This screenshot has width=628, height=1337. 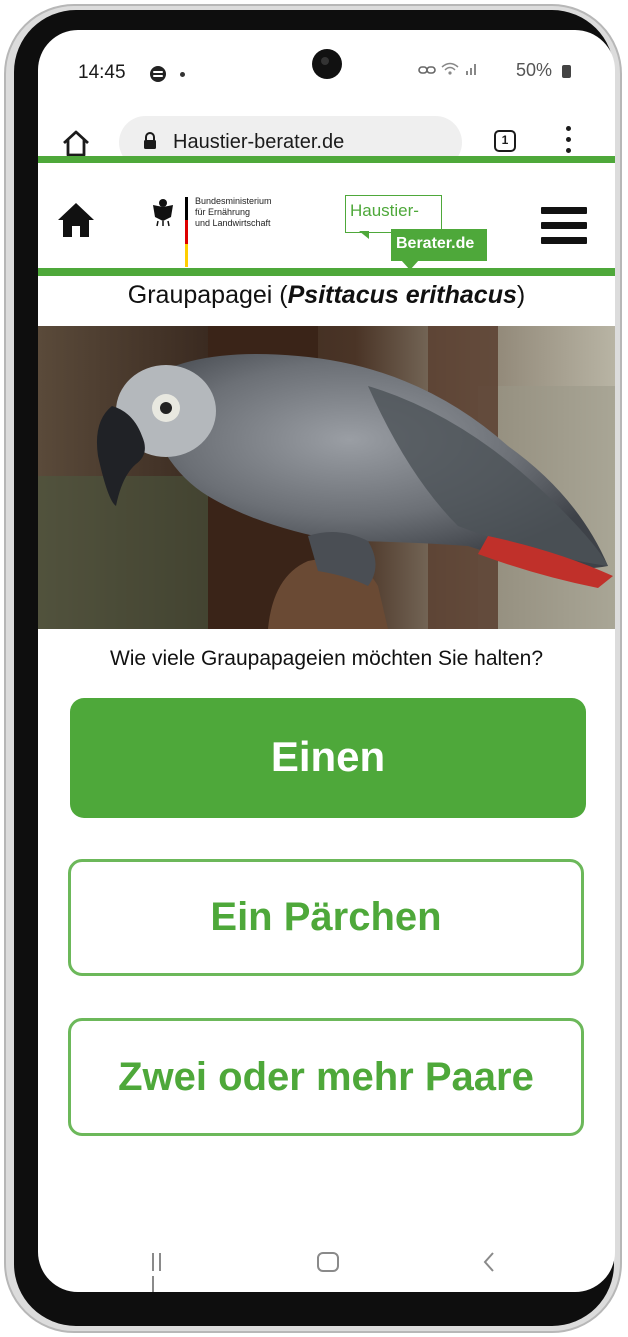 I want to click on logo-speech-tail, so click(x=364, y=235).